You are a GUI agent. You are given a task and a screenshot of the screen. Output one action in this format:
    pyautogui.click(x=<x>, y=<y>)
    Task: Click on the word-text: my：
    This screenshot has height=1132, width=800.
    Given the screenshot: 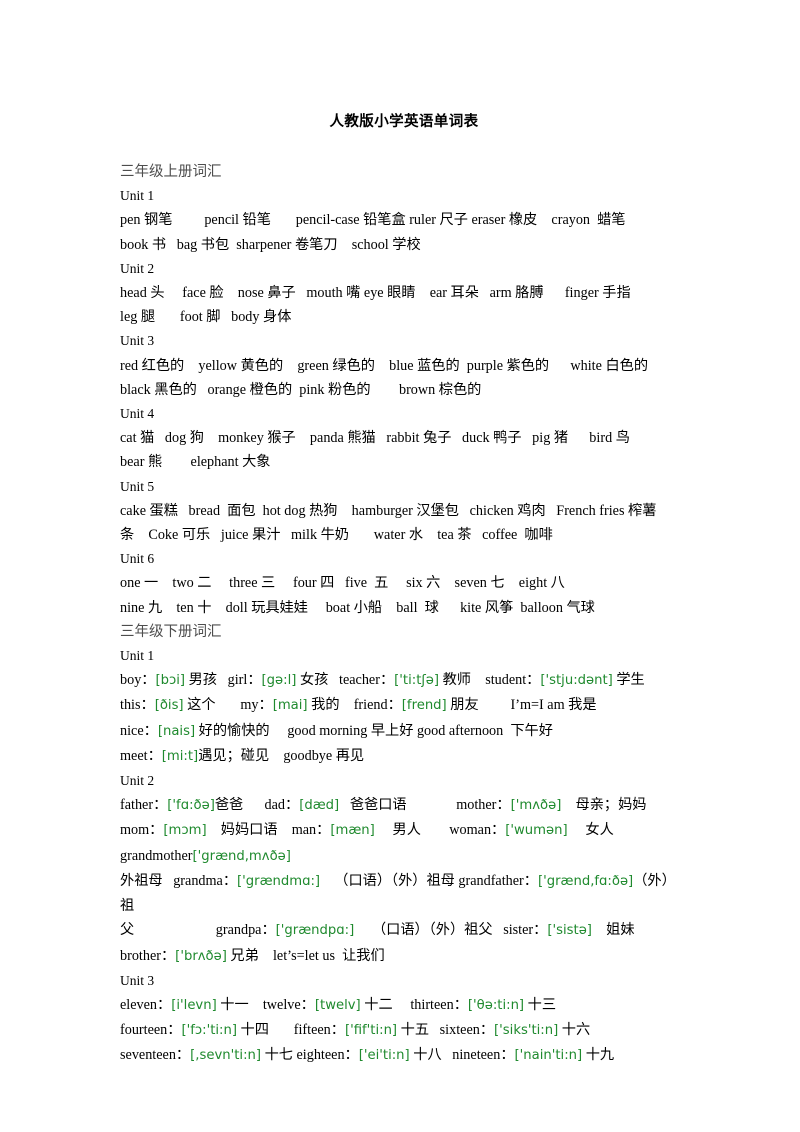 What is the action you would take?
    pyautogui.click(x=256, y=705)
    